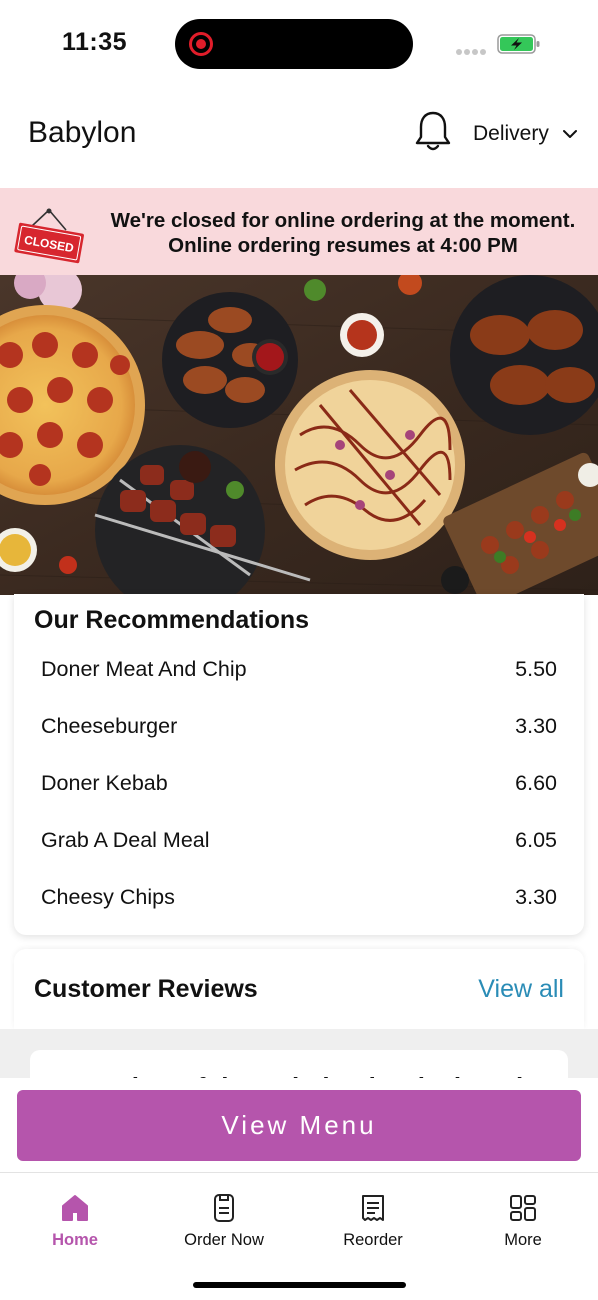  What do you see at coordinates (343, 245) in the screenshot?
I see `closed-message-line2: Online ordering resumes at 4:00 PM` at bounding box center [343, 245].